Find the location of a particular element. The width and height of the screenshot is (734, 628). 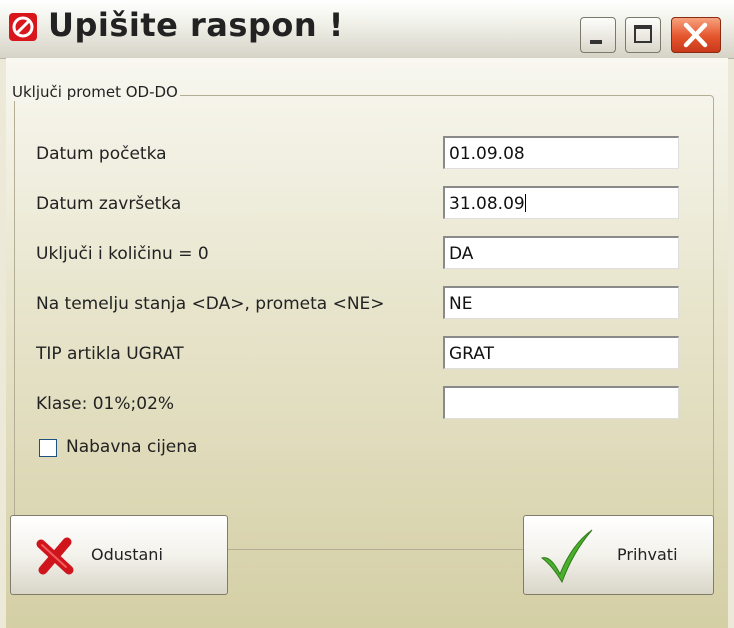

cancel-button: Odustani is located at coordinates (119, 555).